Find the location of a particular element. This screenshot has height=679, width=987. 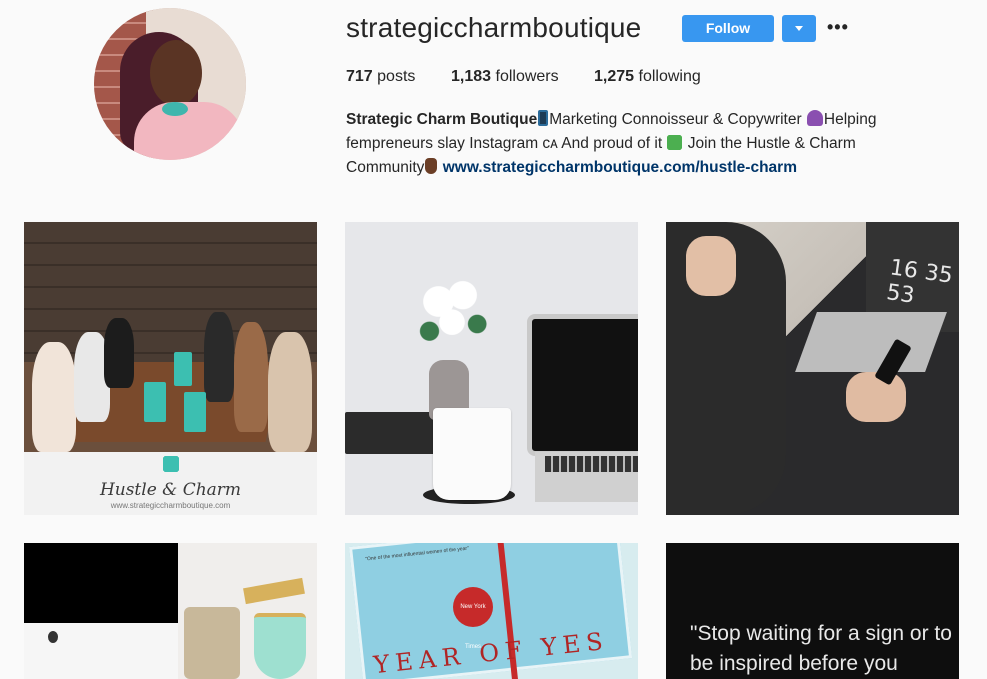

followers-label: followers is located at coordinates (527, 76).